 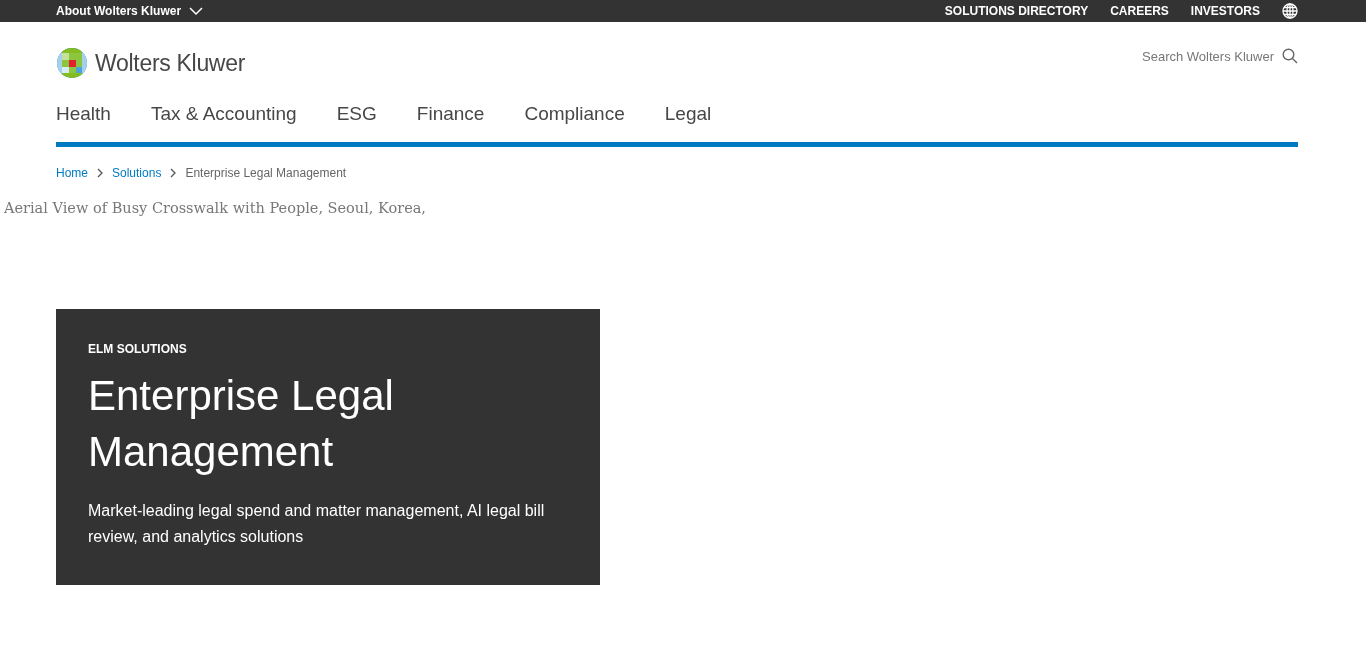 What do you see at coordinates (130, 11) in the screenshot?
I see `about-menu: About Wolters Kluwer` at bounding box center [130, 11].